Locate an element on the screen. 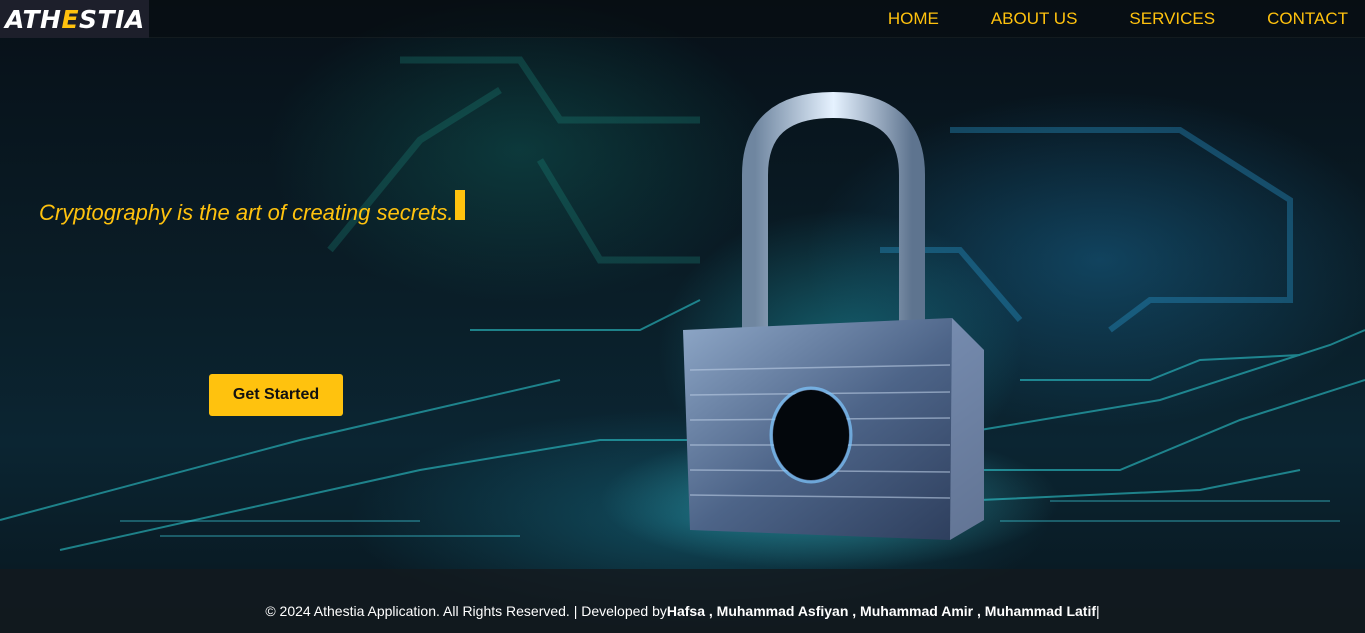 The height and width of the screenshot is (633, 1365). athestia-logo: ATHESTIA is located at coordinates (74, 19).